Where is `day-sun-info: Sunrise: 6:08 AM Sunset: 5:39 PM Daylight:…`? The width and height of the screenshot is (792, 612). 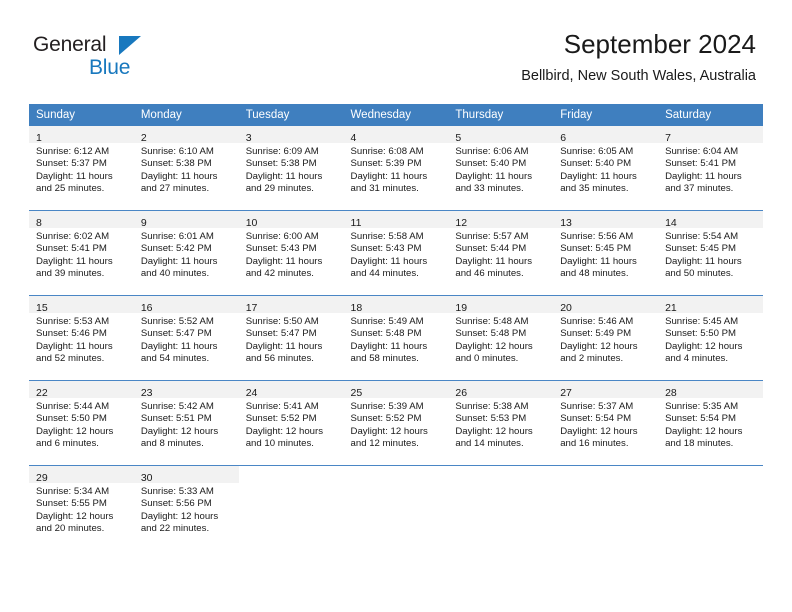 day-sun-info: Sunrise: 6:08 AM Sunset: 5:39 PM Daylight:… is located at coordinates (396, 169).